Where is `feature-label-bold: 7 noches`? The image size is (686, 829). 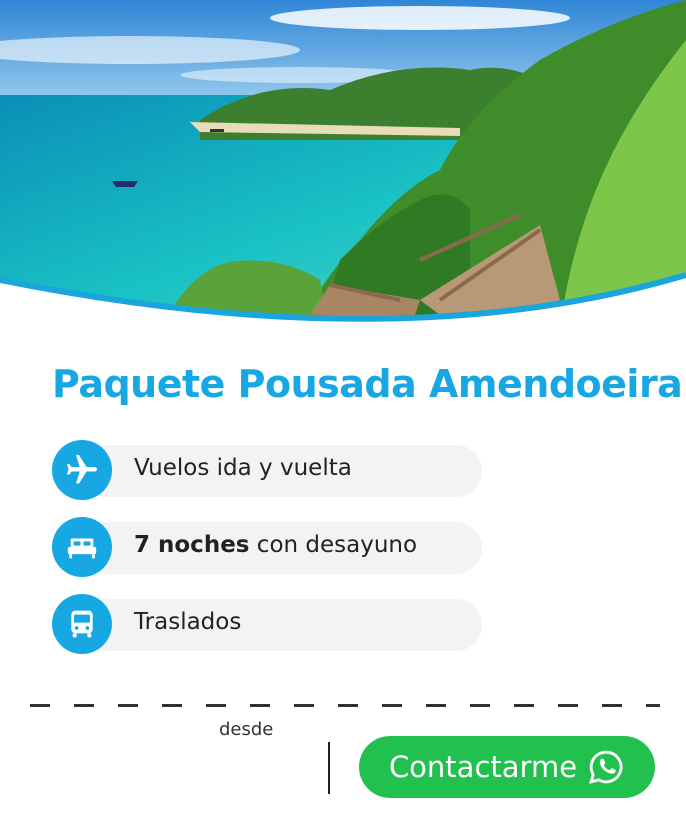
feature-label-bold: 7 noches is located at coordinates (192, 545).